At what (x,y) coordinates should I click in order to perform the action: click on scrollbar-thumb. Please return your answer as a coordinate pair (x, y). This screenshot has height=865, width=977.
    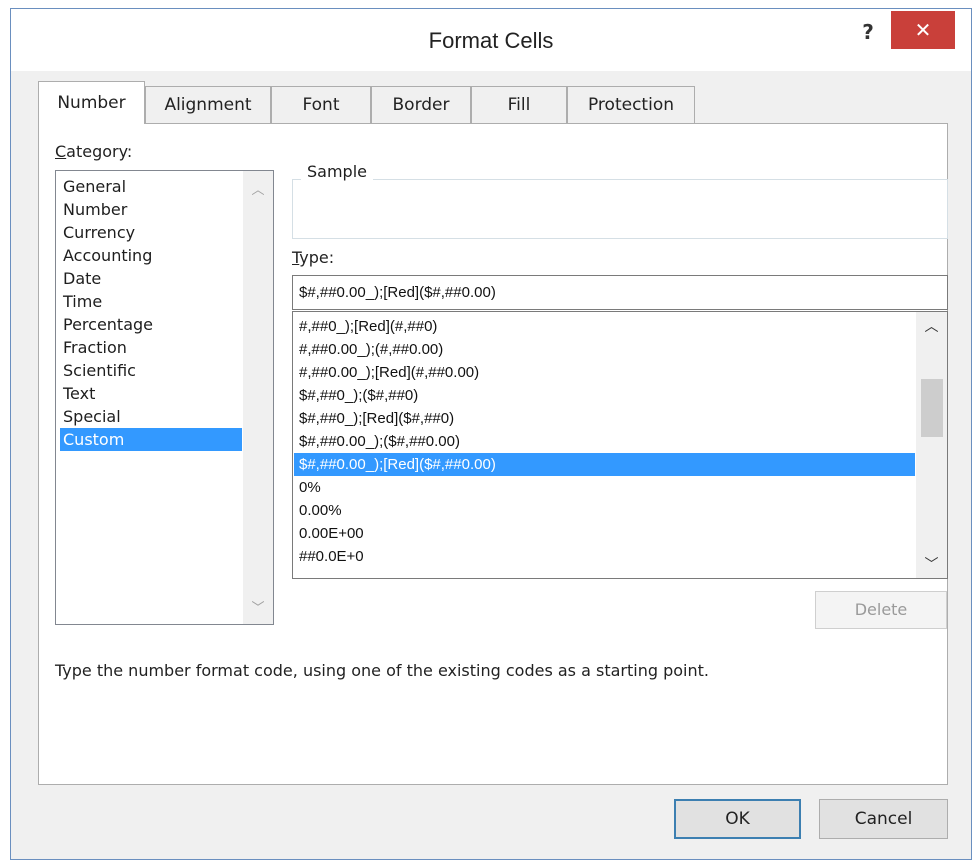
    Looking at the image, I should click on (932, 408).